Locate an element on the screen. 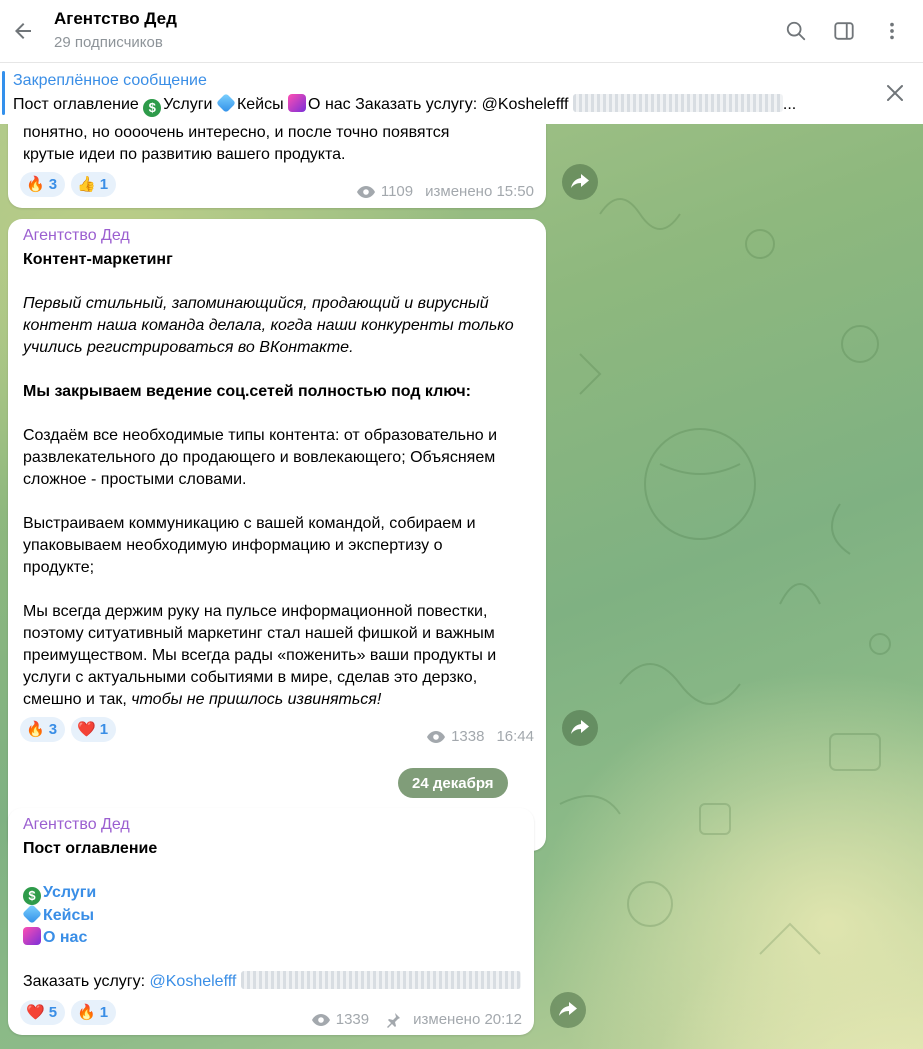 The width and height of the screenshot is (923, 1049). text-line: учились регистрироваться во ВКонтакте. is located at coordinates (188, 347).